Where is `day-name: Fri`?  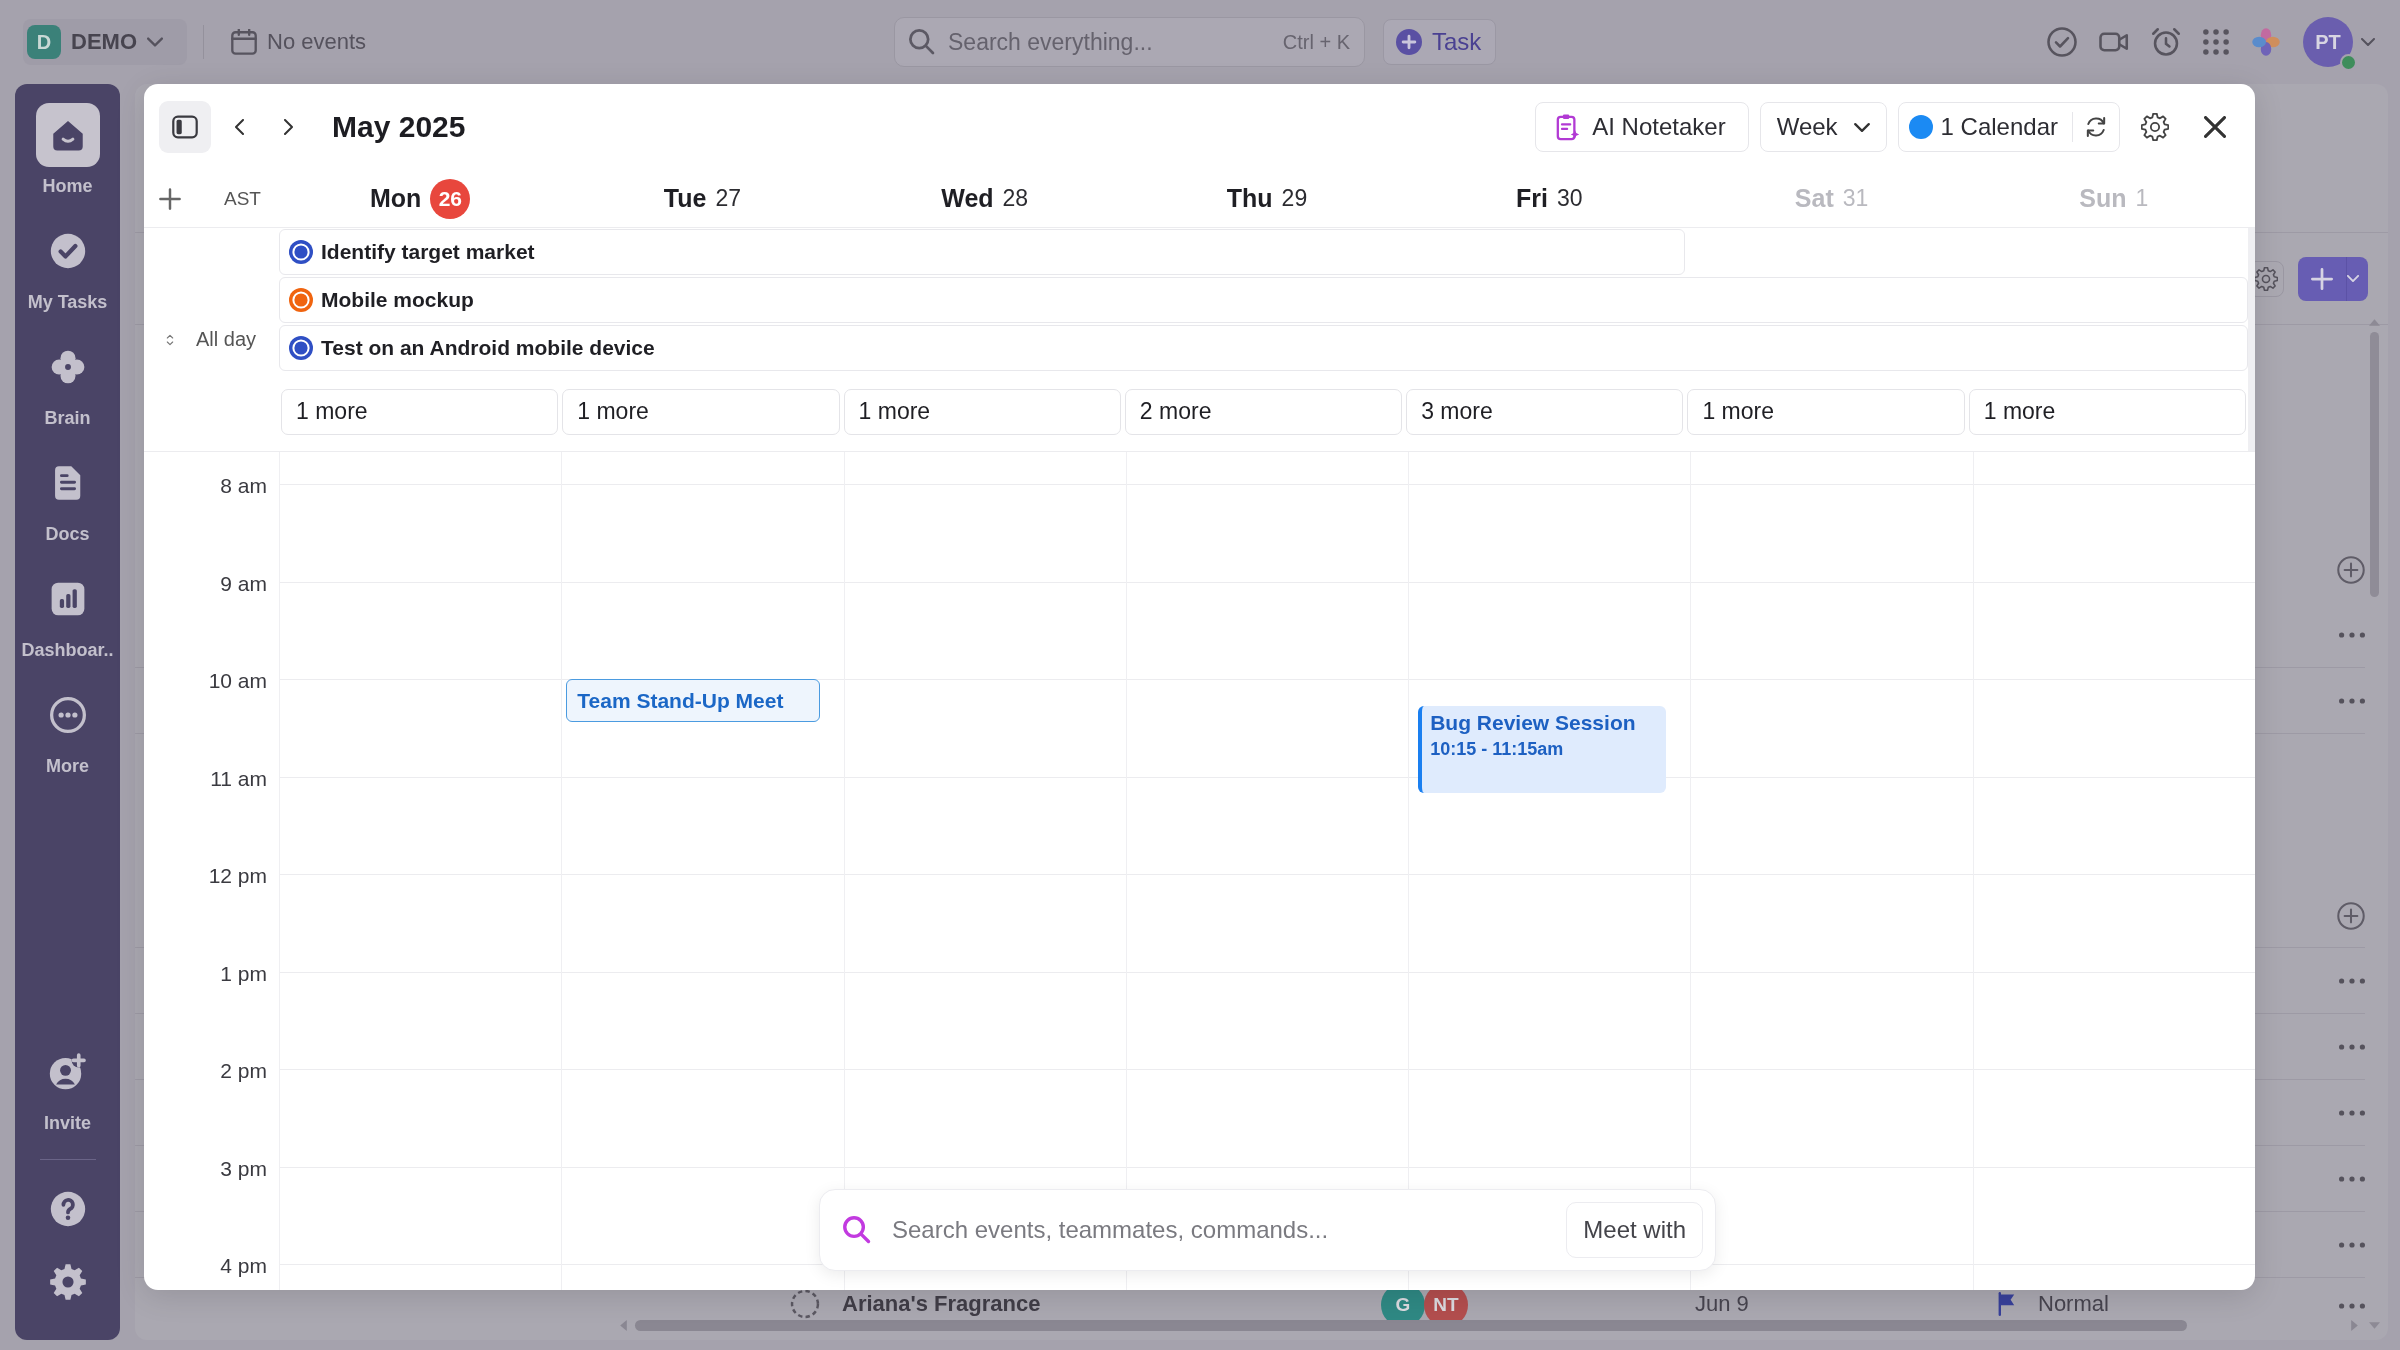 day-name: Fri is located at coordinates (1532, 198).